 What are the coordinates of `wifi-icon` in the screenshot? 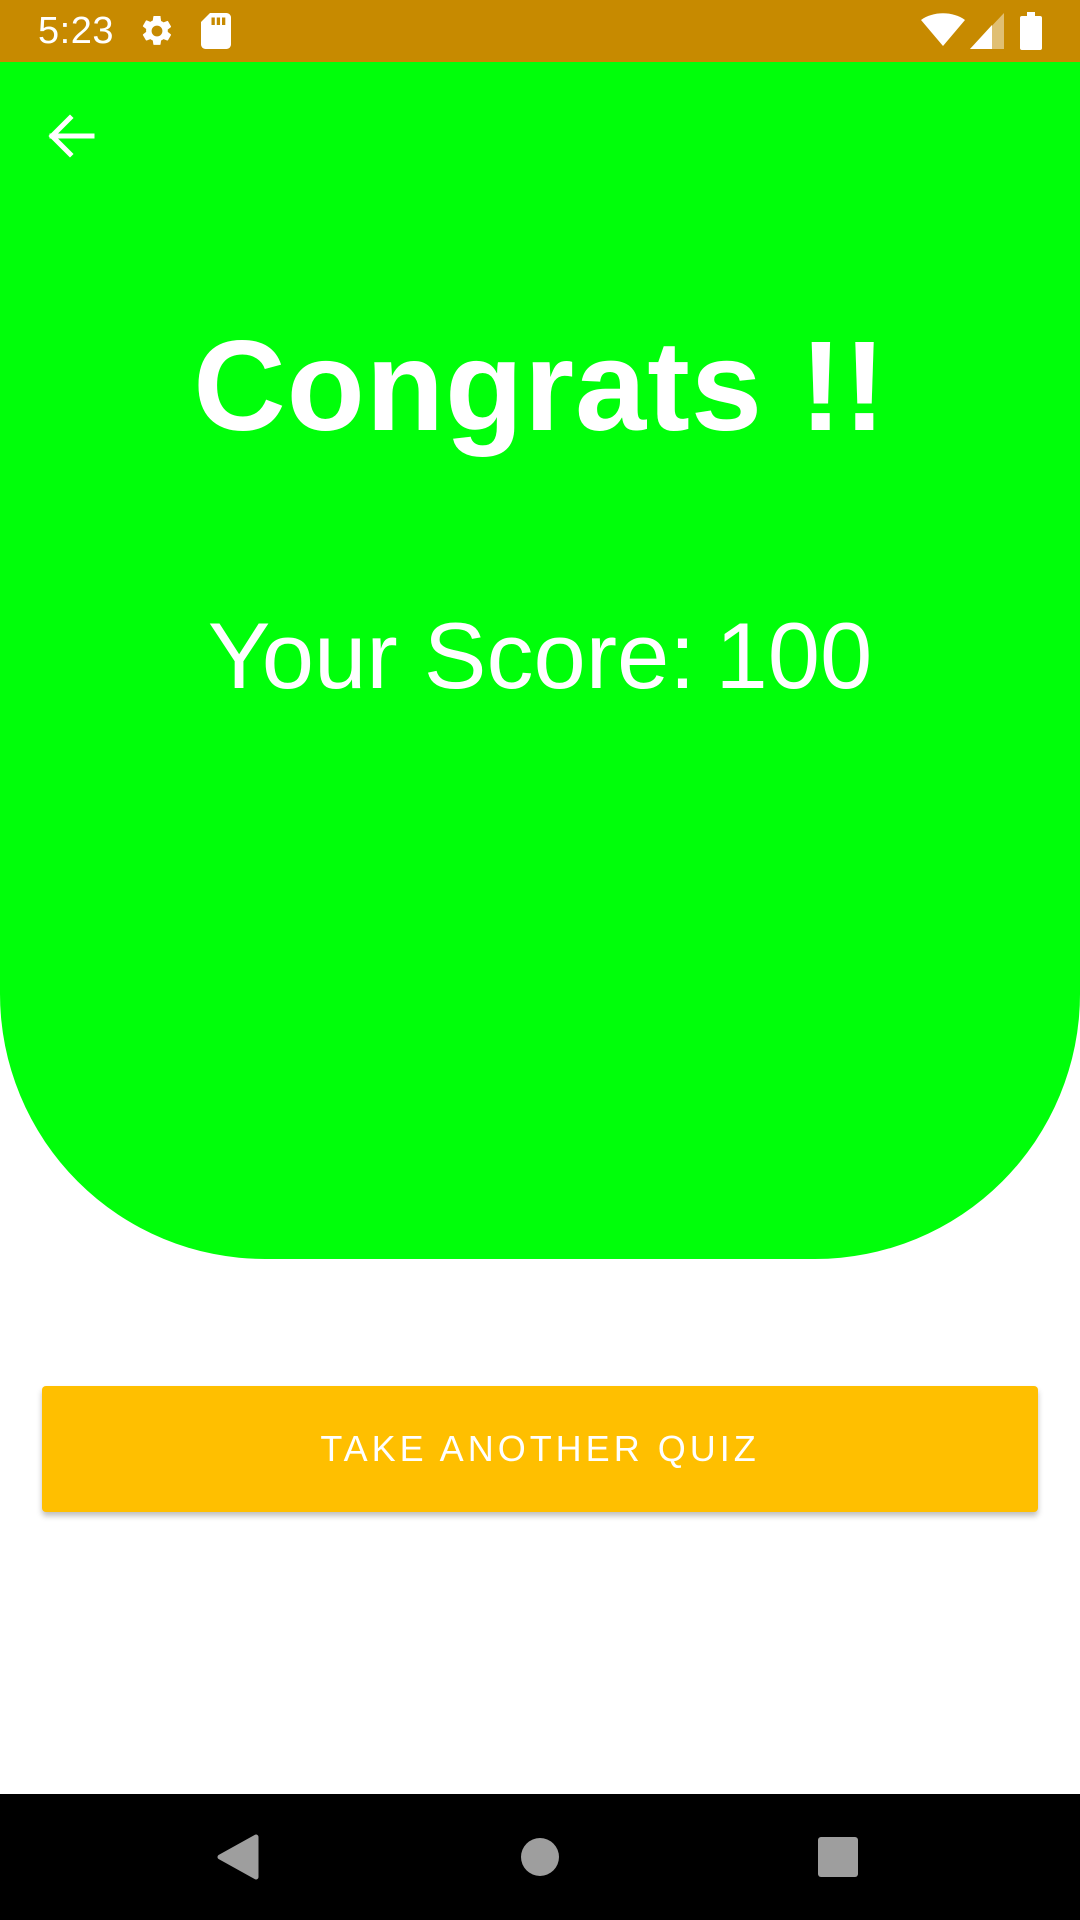 It's located at (943, 29).